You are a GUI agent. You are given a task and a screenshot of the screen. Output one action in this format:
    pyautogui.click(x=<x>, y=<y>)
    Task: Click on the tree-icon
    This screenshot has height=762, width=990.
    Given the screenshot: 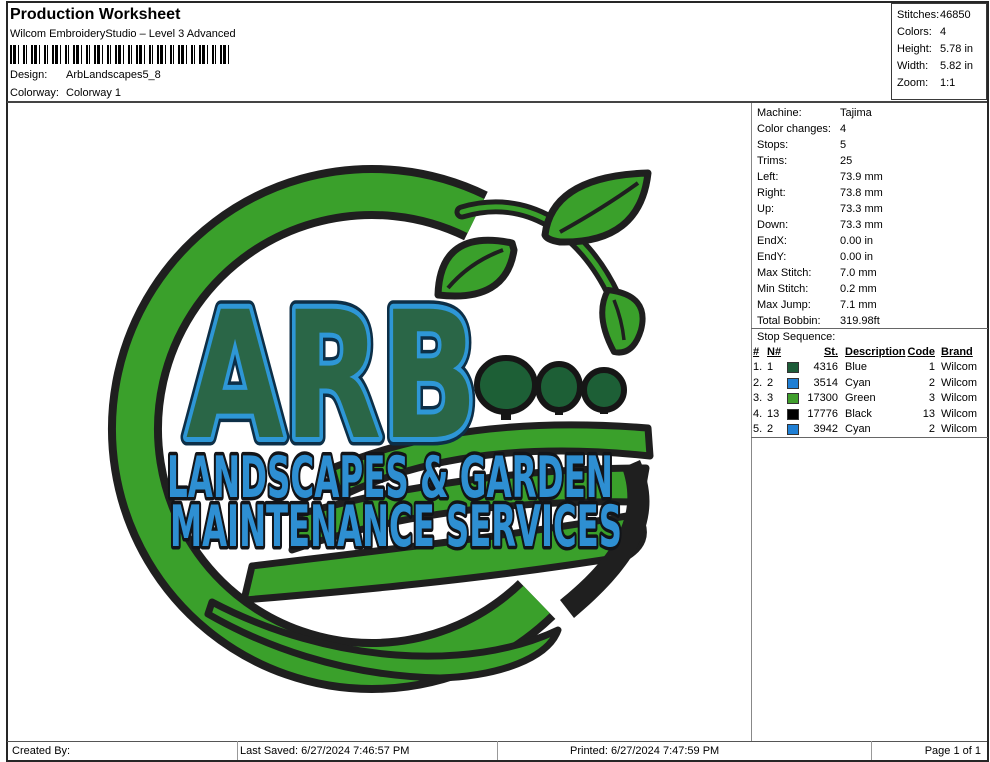 What is the action you would take?
    pyautogui.click(x=550, y=387)
    